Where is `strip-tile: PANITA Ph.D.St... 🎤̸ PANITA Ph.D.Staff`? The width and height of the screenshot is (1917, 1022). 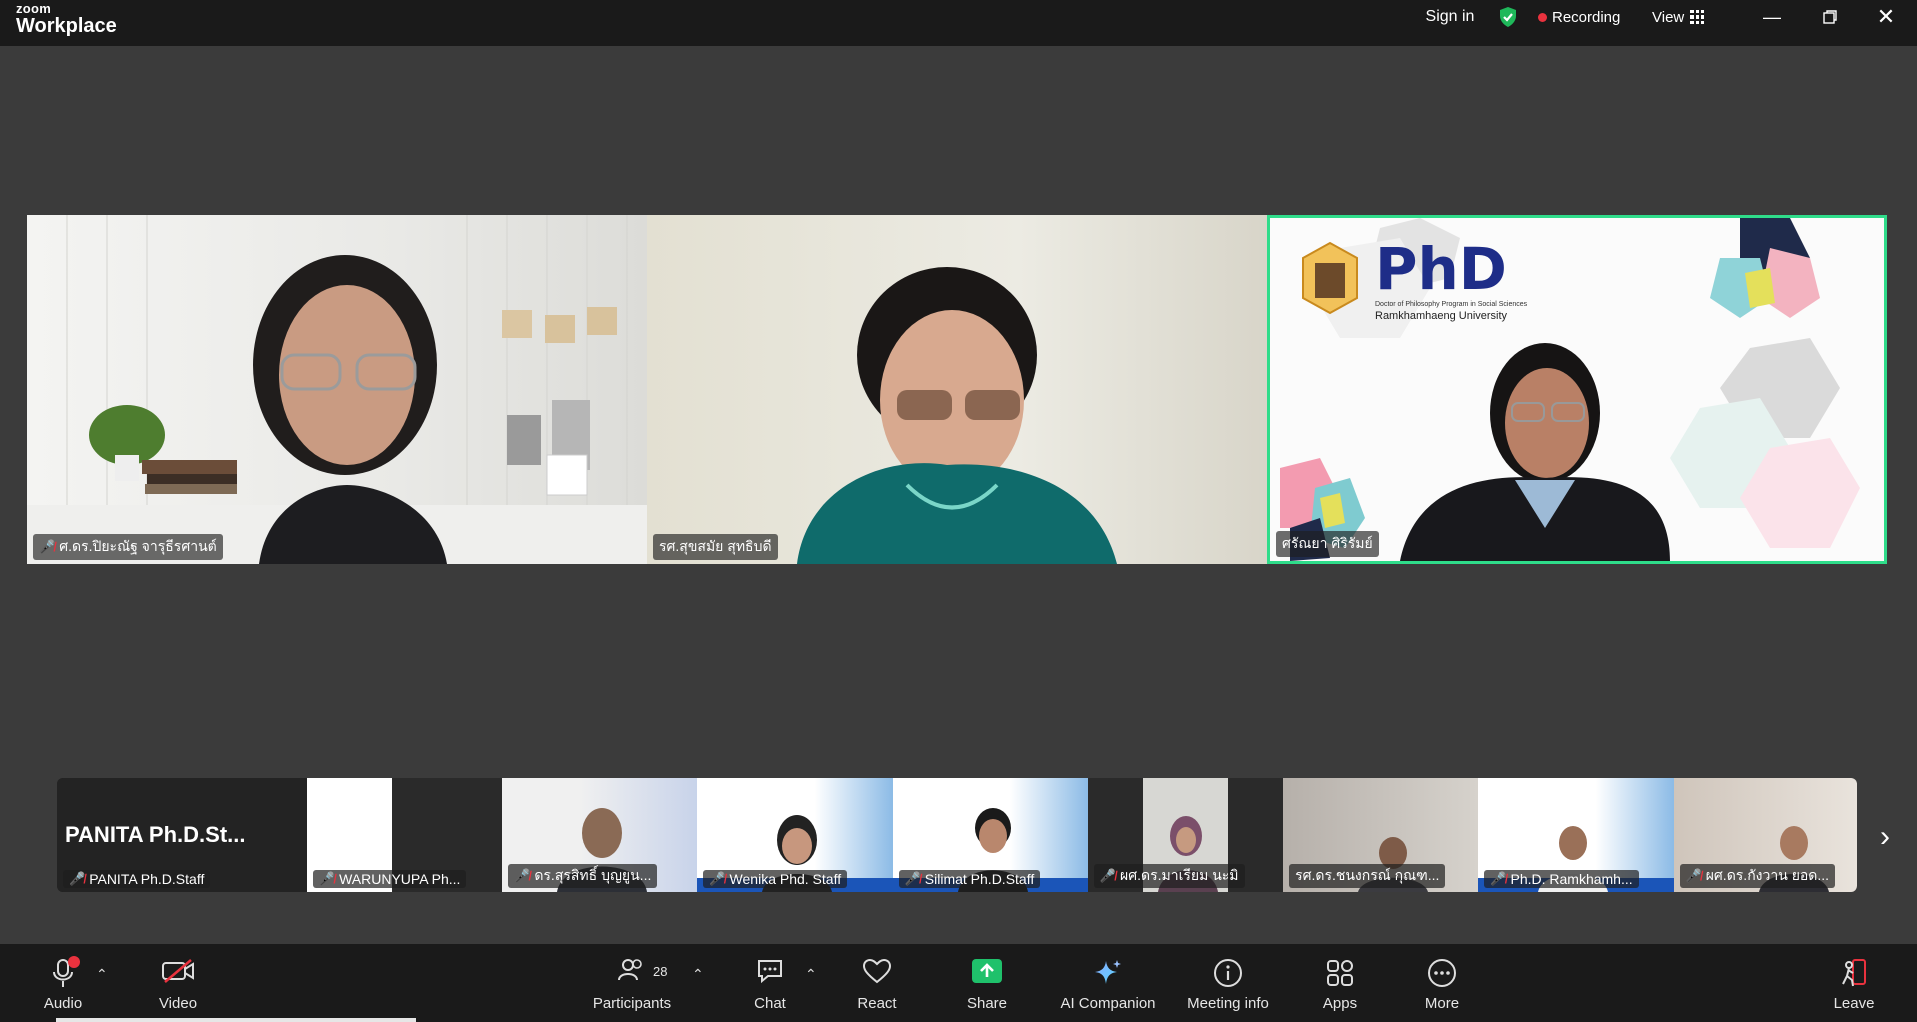 strip-tile: PANITA Ph.D.St... 🎤̸ PANITA Ph.D.Staff is located at coordinates (182, 835).